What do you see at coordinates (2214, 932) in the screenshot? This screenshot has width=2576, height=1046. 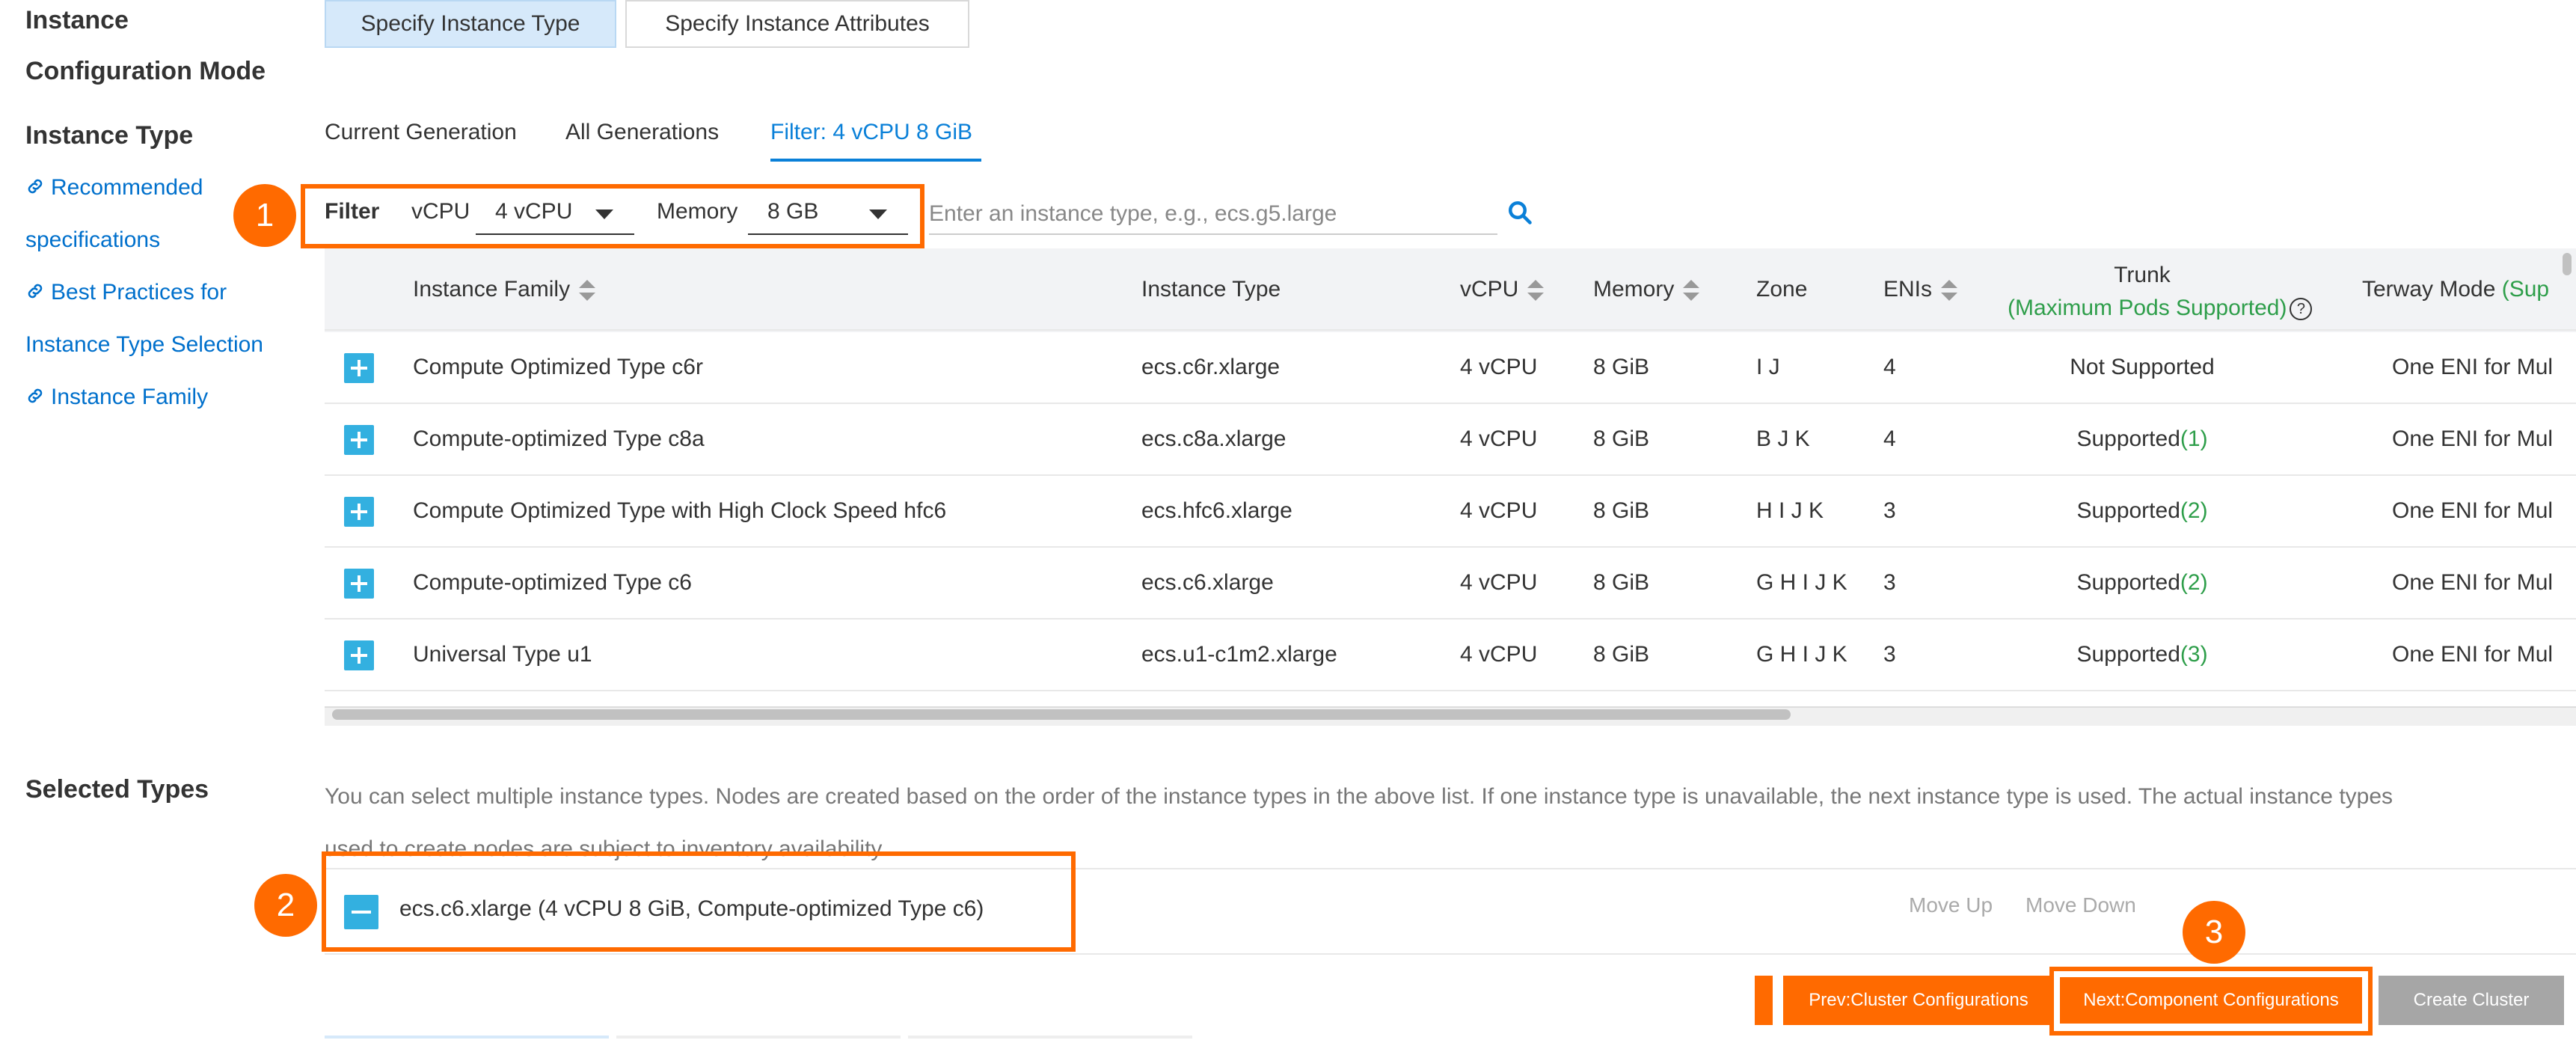 I see `step-badge-3: 3` at bounding box center [2214, 932].